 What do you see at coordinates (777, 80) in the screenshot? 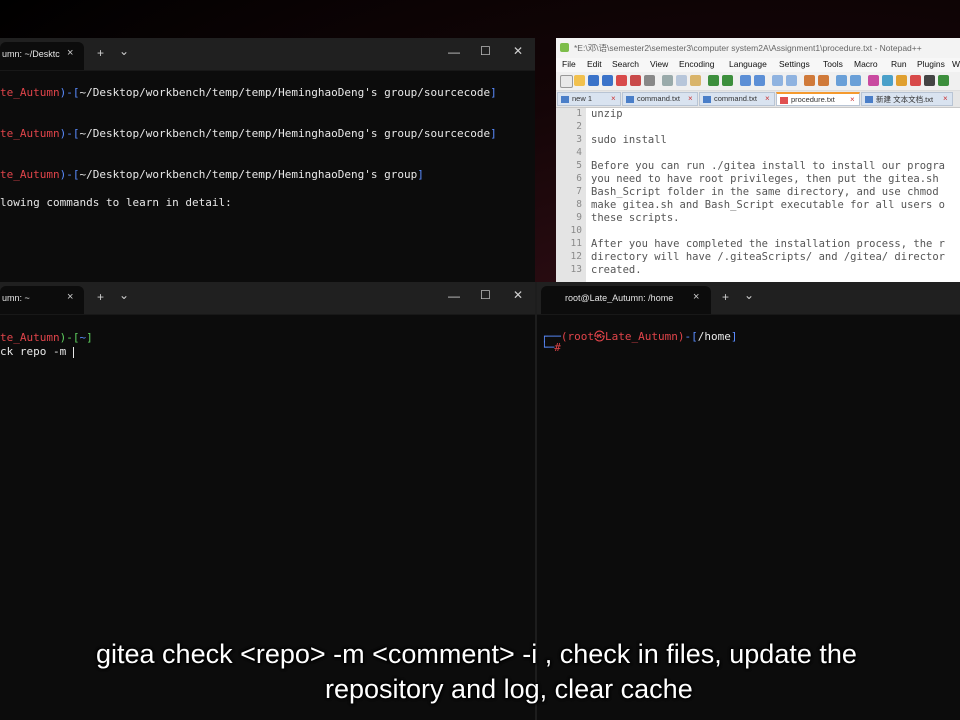
I see `zoom-in-icon` at bounding box center [777, 80].